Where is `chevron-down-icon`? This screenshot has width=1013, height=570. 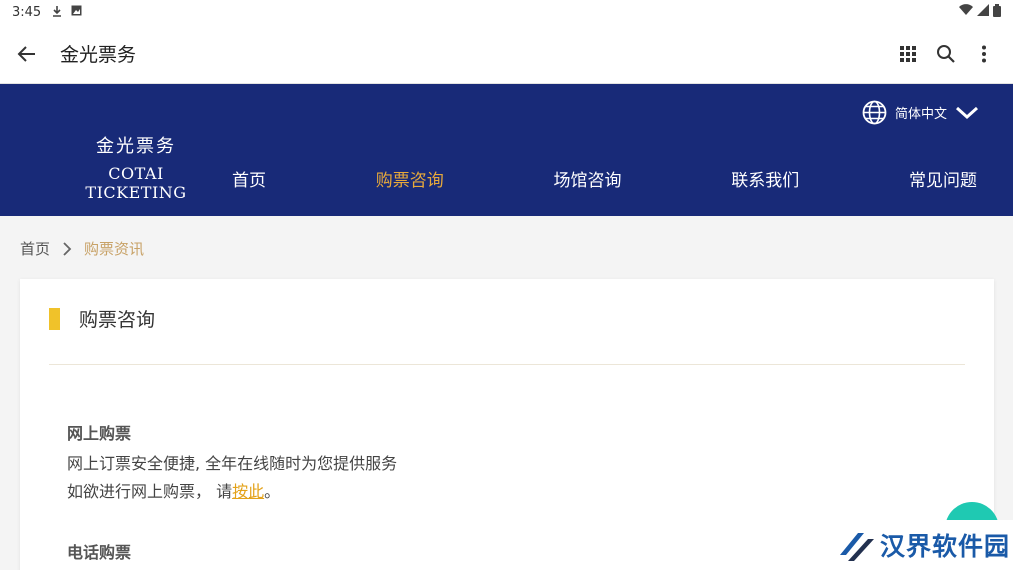 chevron-down-icon is located at coordinates (967, 112).